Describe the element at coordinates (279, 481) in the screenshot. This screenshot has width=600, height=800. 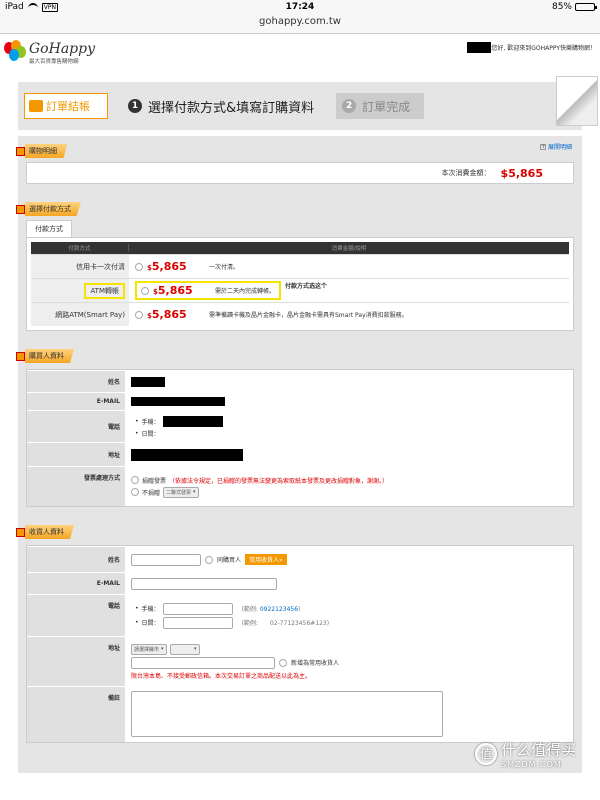
I see `donate-note: （依據法令規定，已捐贈的發票無法變更為索取紙本發票及更改捐贈對象，謝謝。）` at that location.